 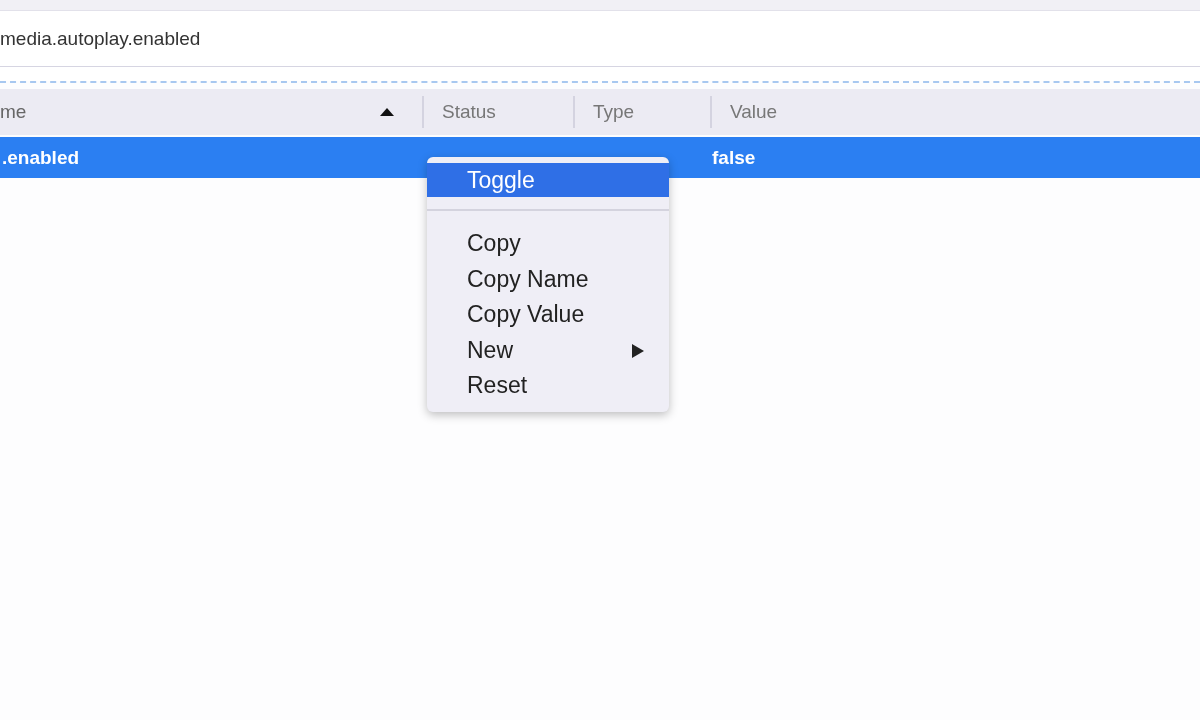 I want to click on table-cell: .enabled, so click(x=41, y=157).